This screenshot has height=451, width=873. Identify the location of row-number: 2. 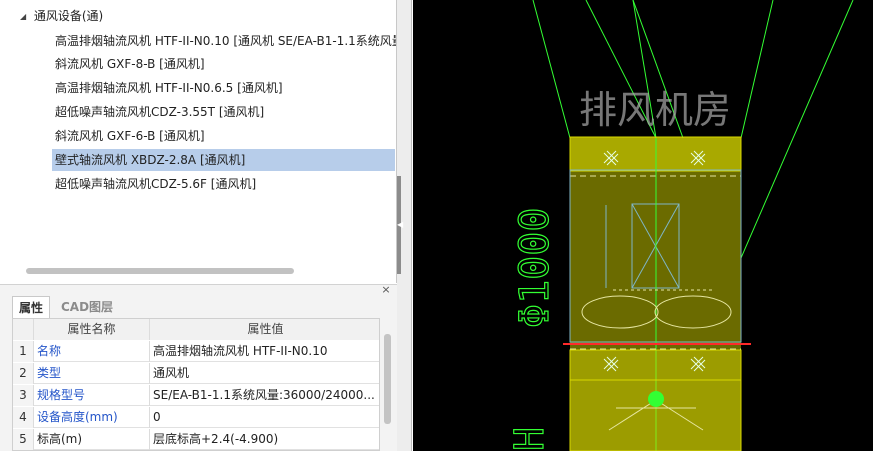
(23, 373).